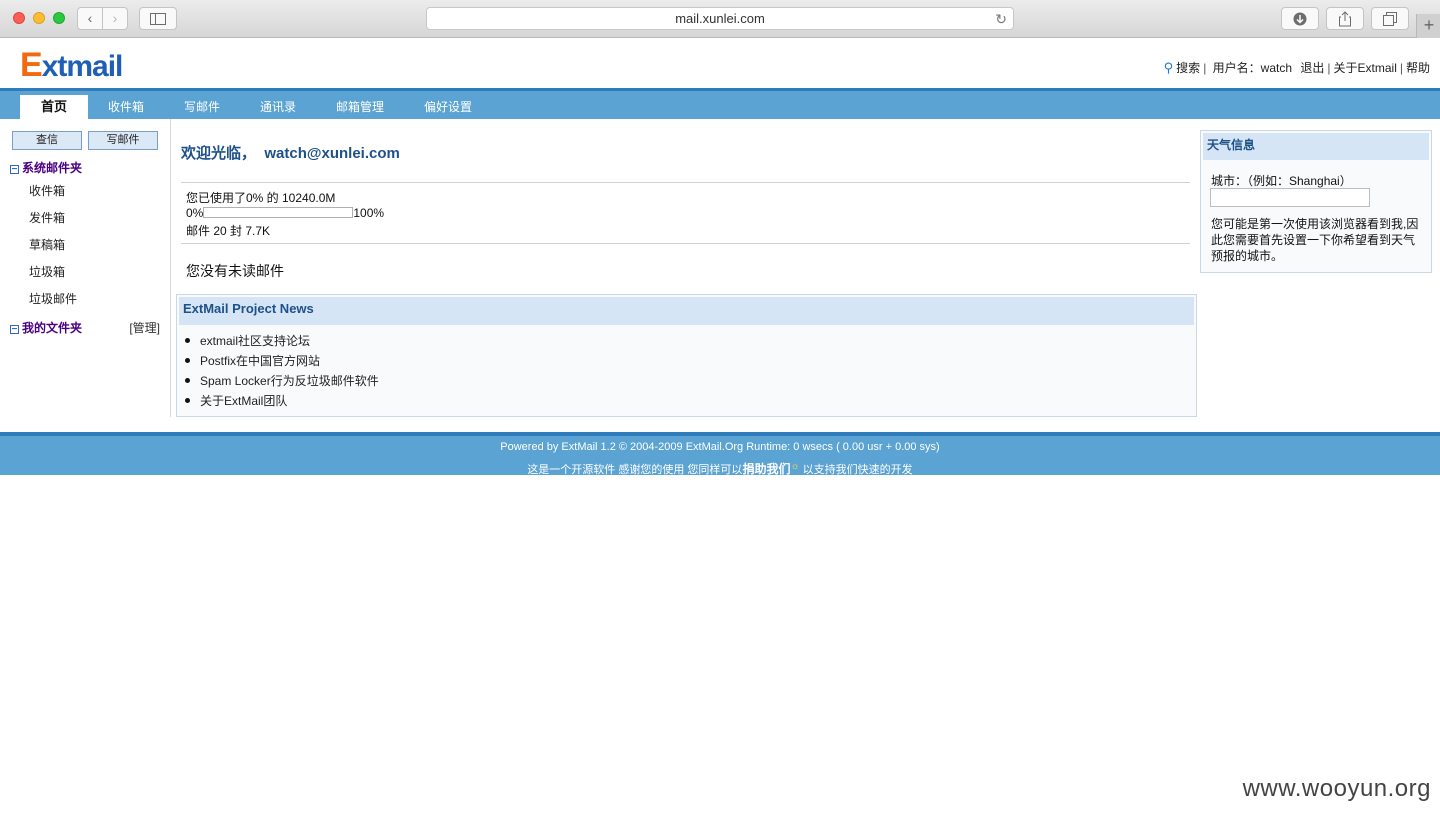  I want to click on share-icon, so click(1345, 19).